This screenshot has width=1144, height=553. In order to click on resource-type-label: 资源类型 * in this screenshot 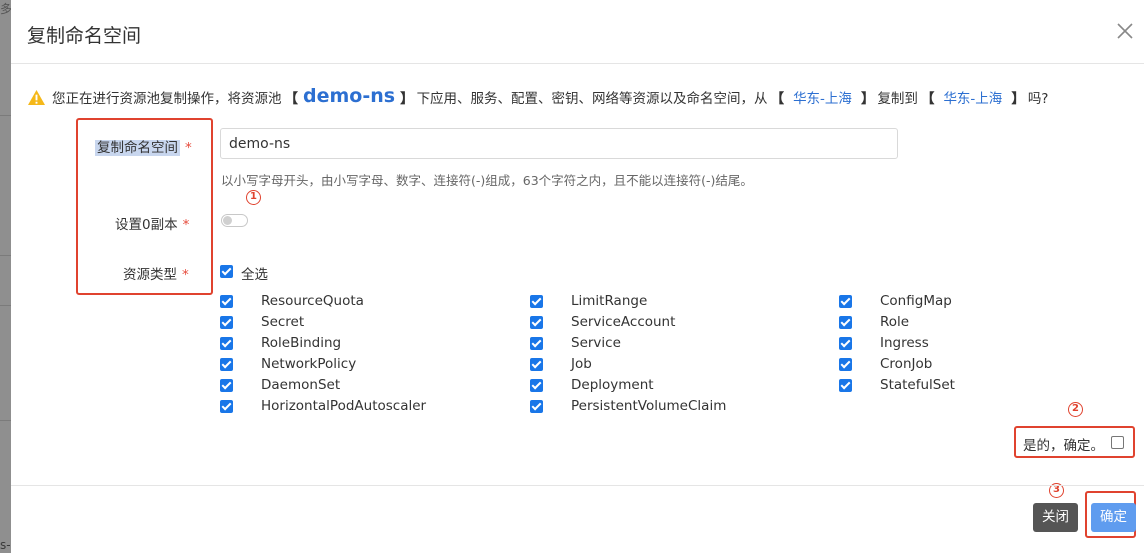, I will do `click(156, 273)`.